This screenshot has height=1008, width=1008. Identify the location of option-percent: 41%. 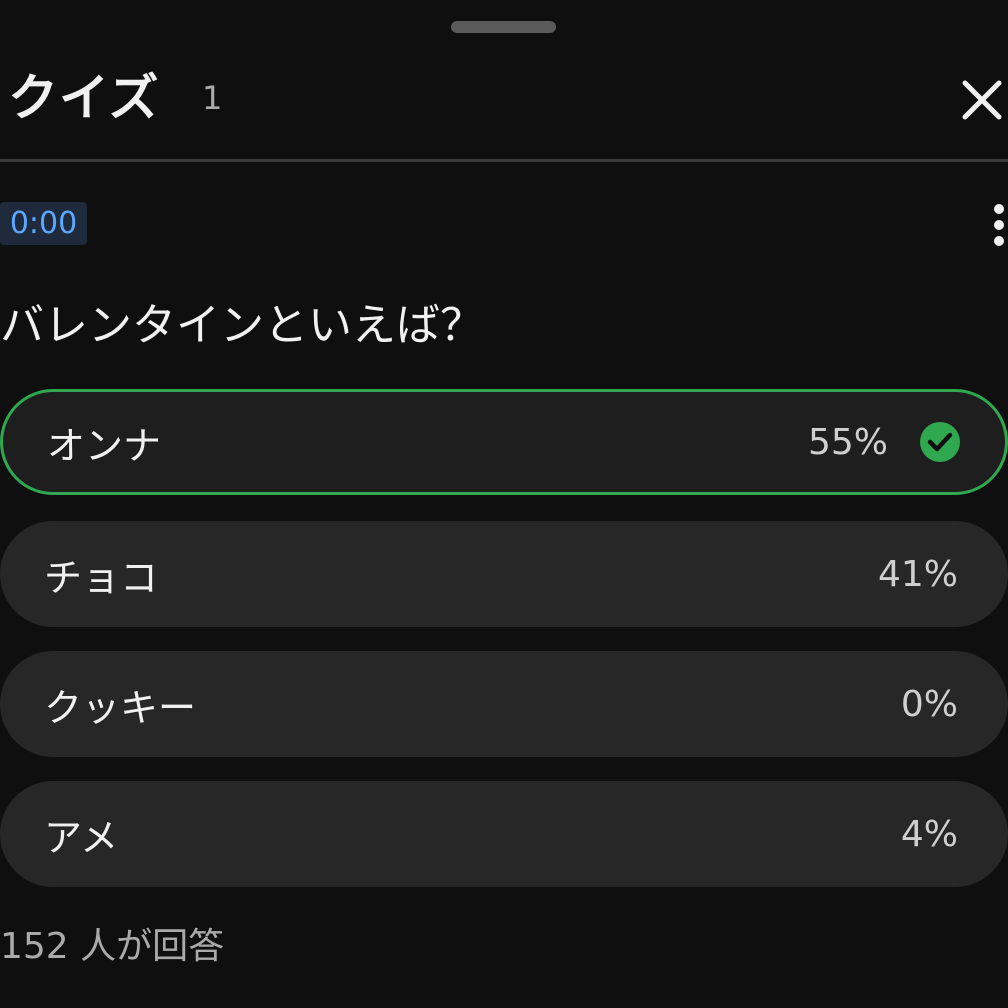
(917, 574).